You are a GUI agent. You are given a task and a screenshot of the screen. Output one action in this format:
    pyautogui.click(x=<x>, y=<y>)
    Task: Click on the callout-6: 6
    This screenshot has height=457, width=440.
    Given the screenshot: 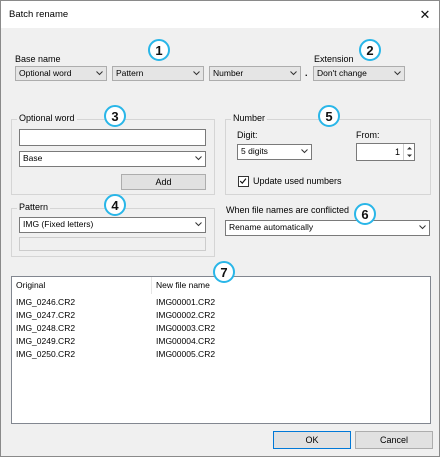 What is the action you would take?
    pyautogui.click(x=365, y=214)
    